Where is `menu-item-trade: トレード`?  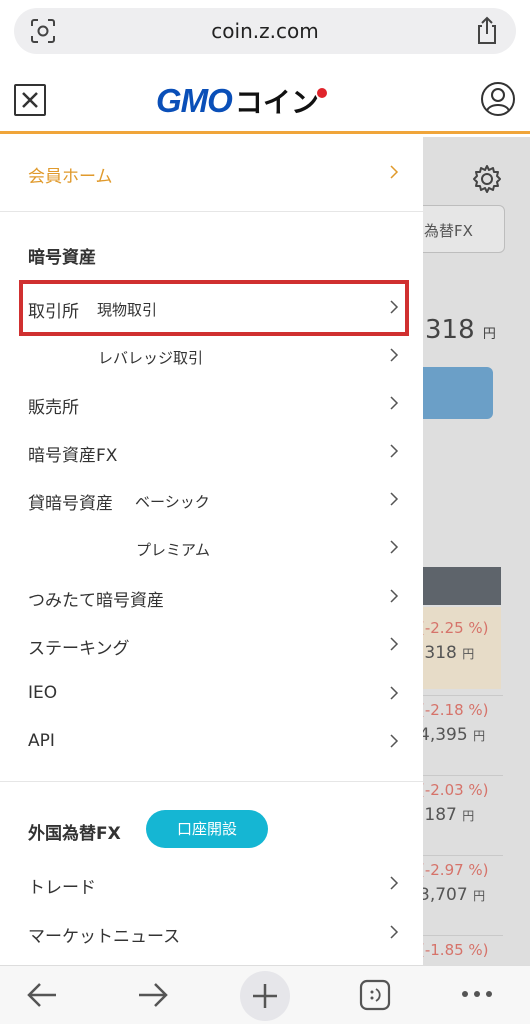 menu-item-trade: トレード is located at coordinates (211, 884).